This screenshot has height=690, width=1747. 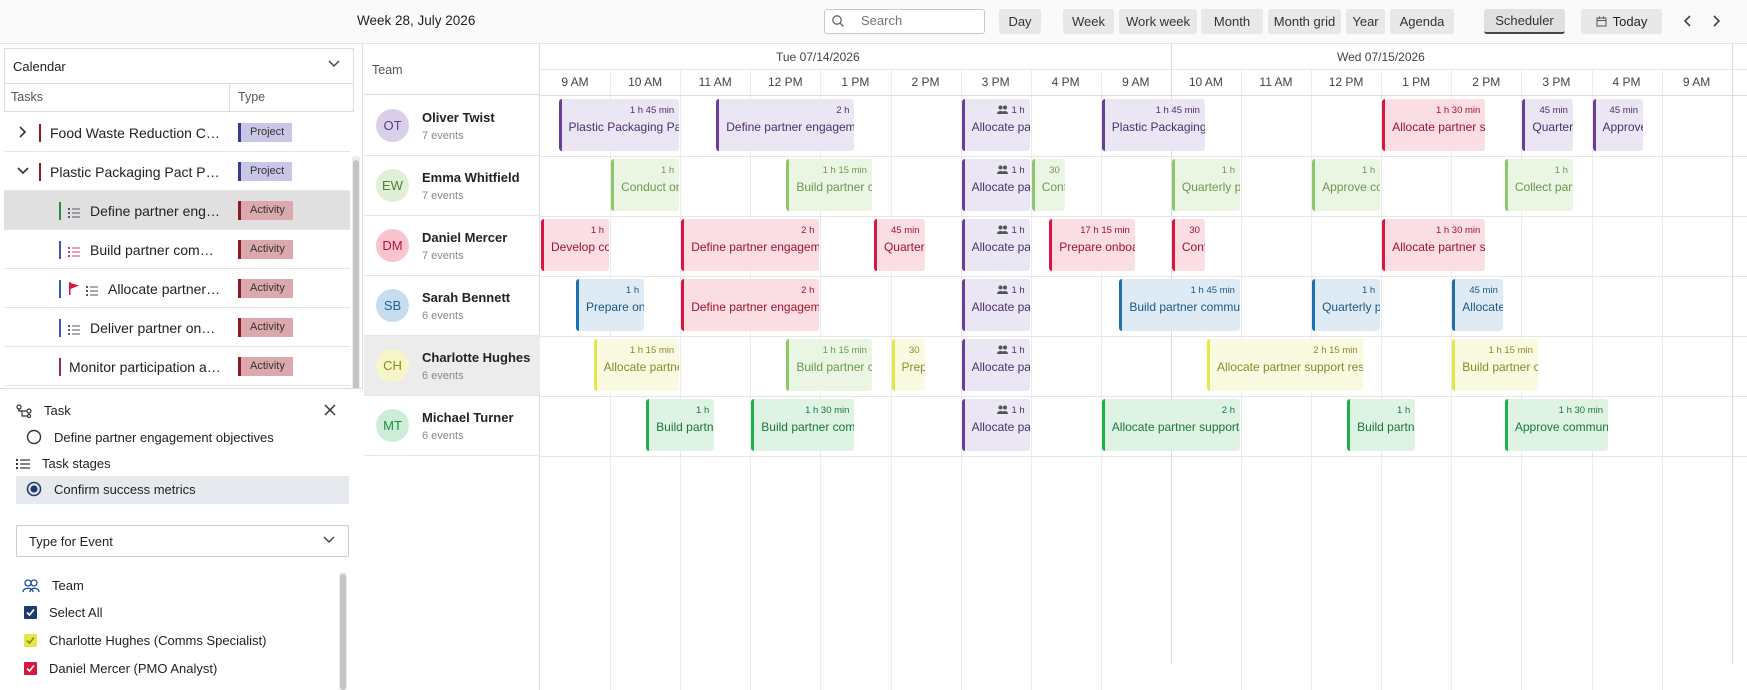 What do you see at coordinates (177, 327) in the screenshot?
I see `task-row: Deliver partner onboarding Activity` at bounding box center [177, 327].